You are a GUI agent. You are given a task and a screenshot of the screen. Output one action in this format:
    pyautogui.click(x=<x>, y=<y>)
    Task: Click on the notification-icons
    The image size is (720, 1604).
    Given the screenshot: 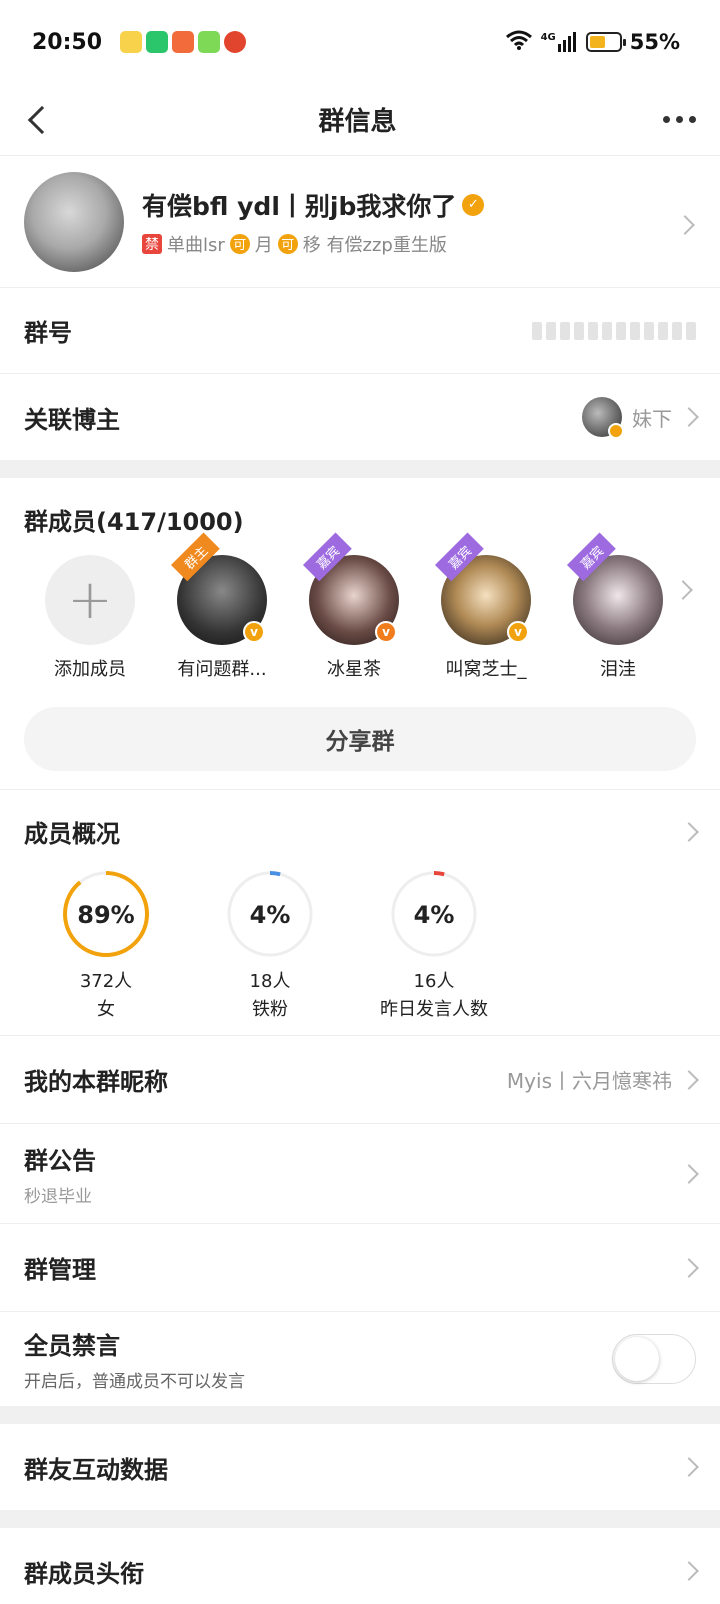 What is the action you would take?
    pyautogui.click(x=183, y=42)
    